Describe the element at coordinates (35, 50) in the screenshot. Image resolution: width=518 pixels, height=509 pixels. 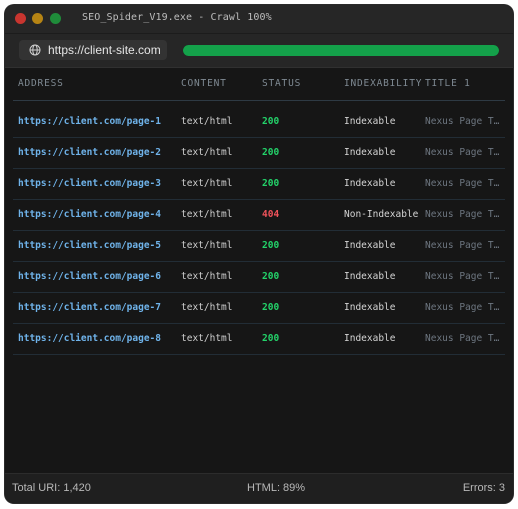
I see `globe-icon` at that location.